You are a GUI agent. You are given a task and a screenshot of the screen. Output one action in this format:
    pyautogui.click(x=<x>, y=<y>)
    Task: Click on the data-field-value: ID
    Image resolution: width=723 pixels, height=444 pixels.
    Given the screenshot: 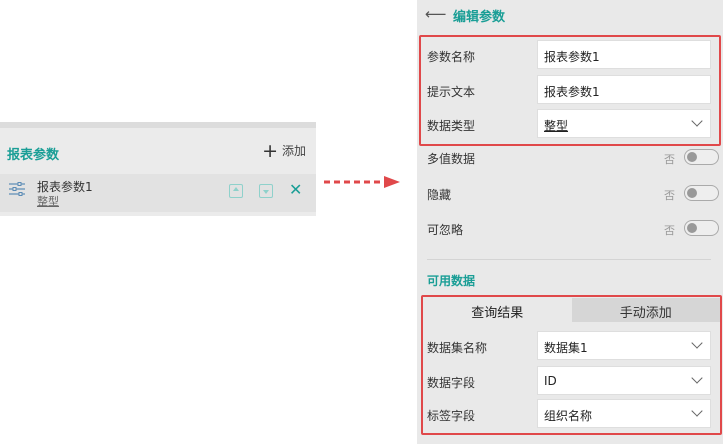 What is the action you would take?
    pyautogui.click(x=550, y=381)
    